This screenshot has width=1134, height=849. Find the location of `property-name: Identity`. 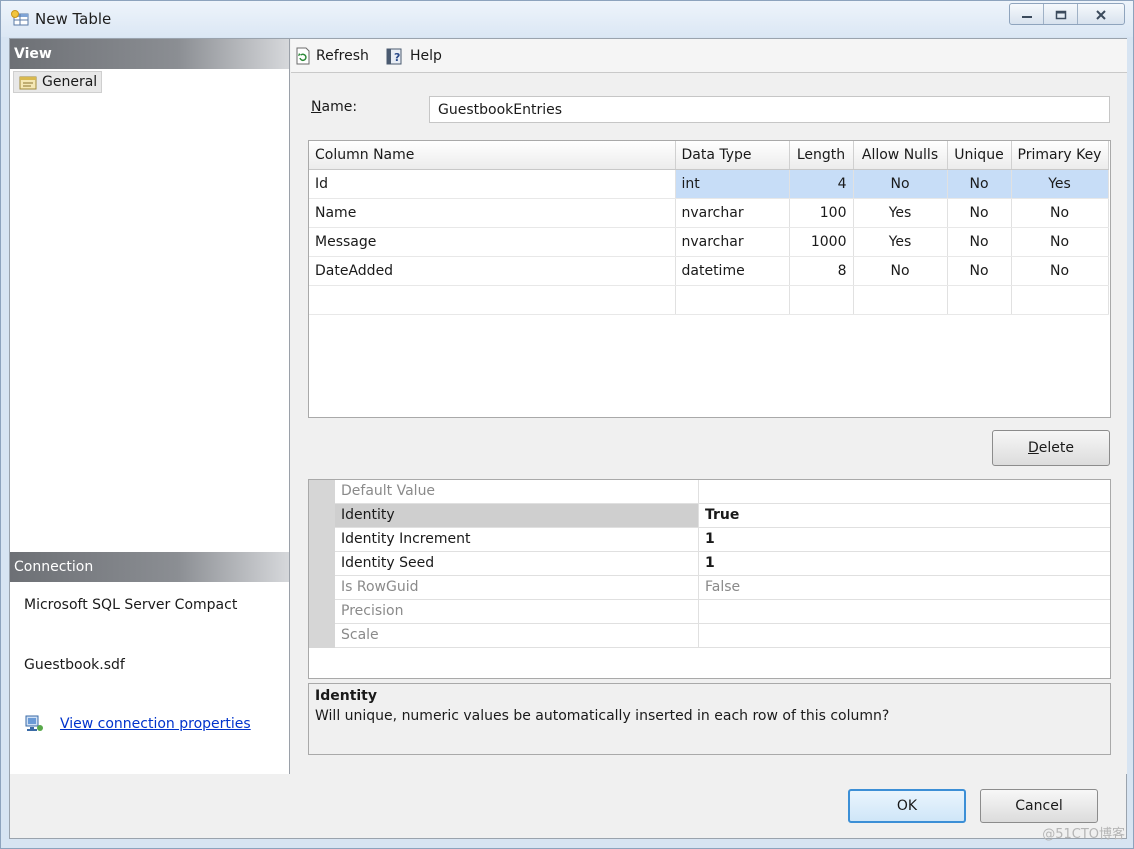

property-name: Identity is located at coordinates (517, 515).